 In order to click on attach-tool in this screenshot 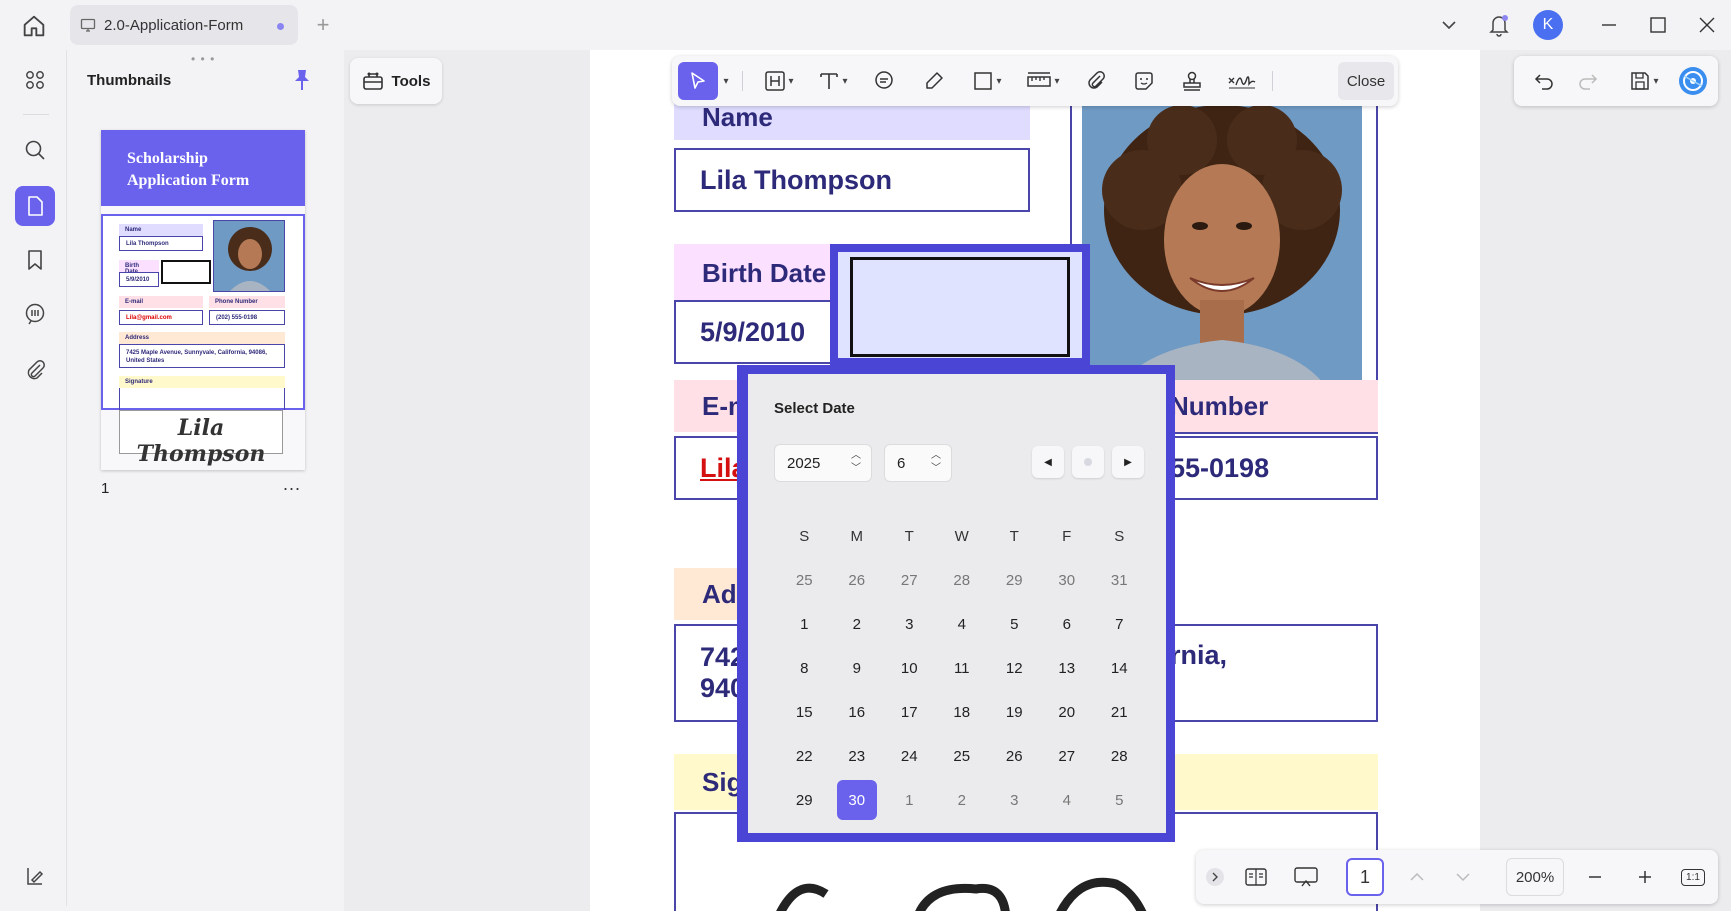, I will do `click(1096, 81)`.